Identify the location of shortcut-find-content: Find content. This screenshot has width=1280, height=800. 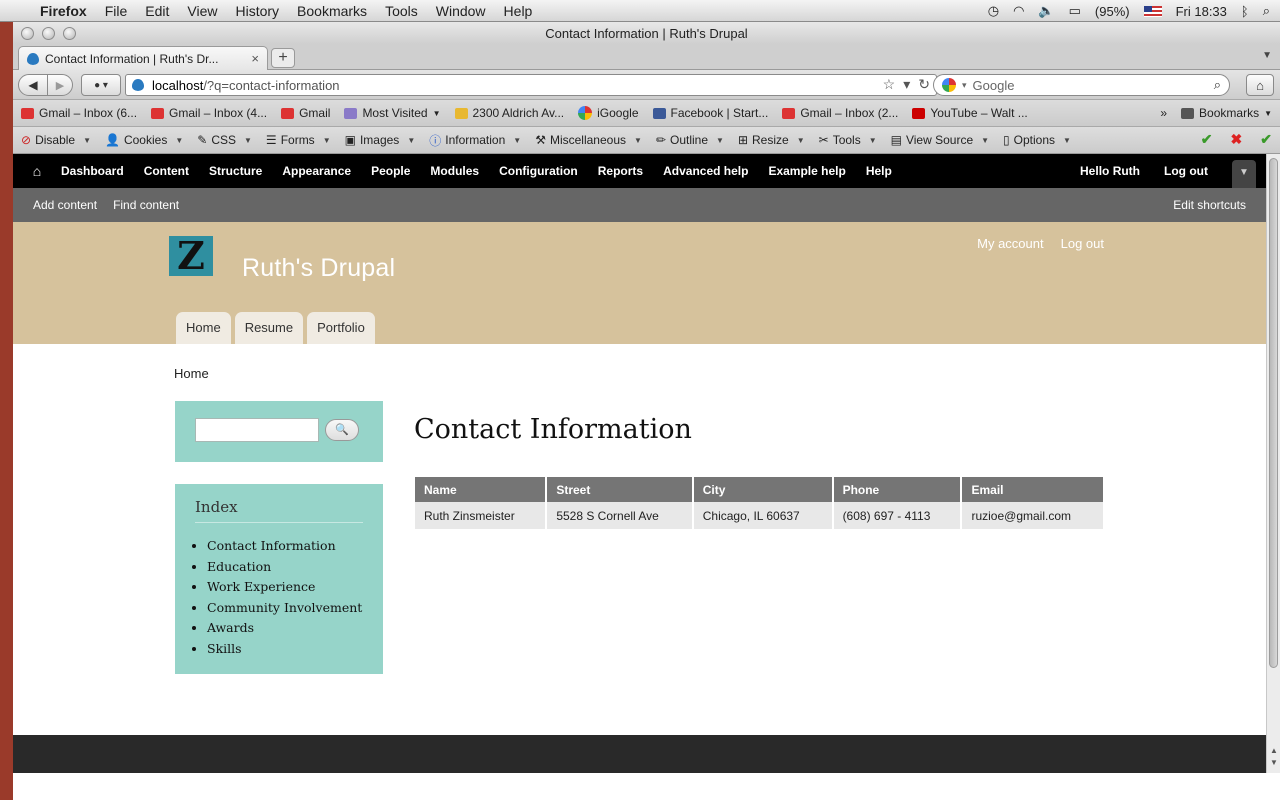
(146, 205).